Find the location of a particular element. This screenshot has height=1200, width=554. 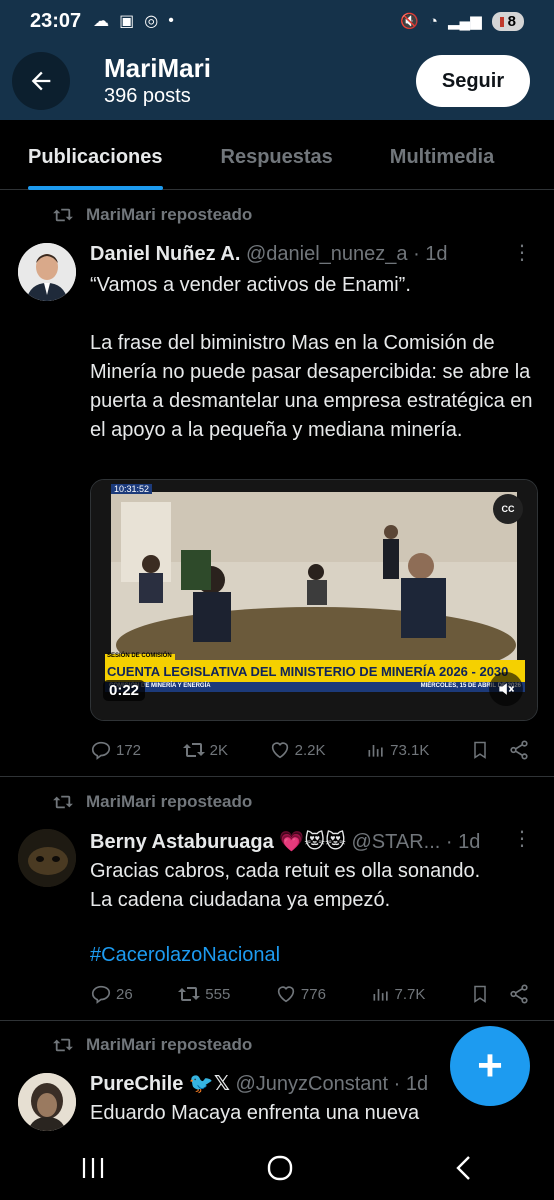

views-button: 7.7K is located at coordinates (398, 994).